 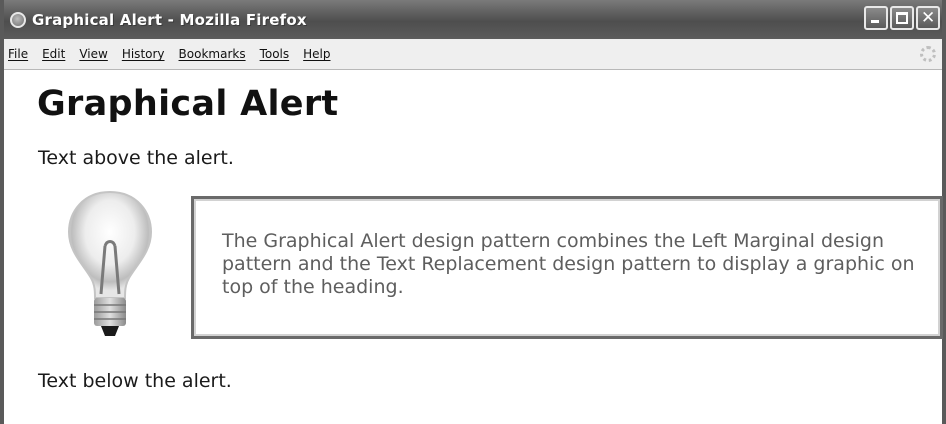 I want to click on menu-history: History, so click(x=143, y=54).